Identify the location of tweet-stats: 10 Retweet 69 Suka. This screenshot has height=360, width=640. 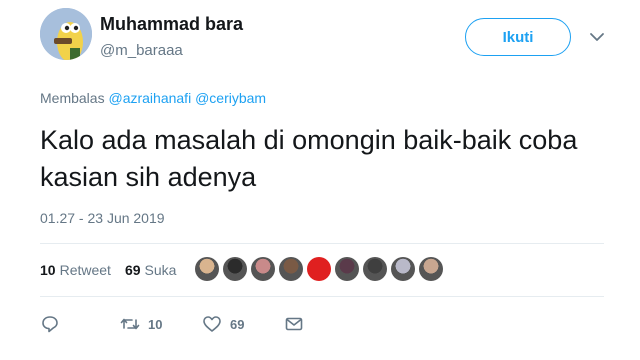
(108, 270).